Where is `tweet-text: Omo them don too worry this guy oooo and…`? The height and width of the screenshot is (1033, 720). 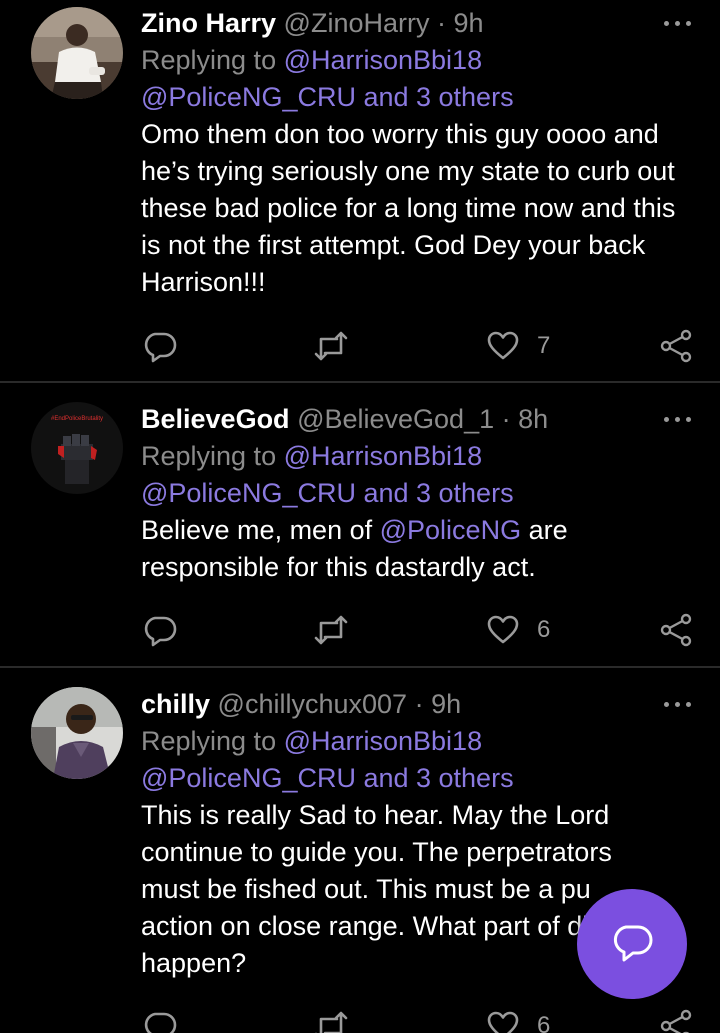
tweet-text: Omo them don too worry this guy oooo and… is located at coordinates (408, 208).